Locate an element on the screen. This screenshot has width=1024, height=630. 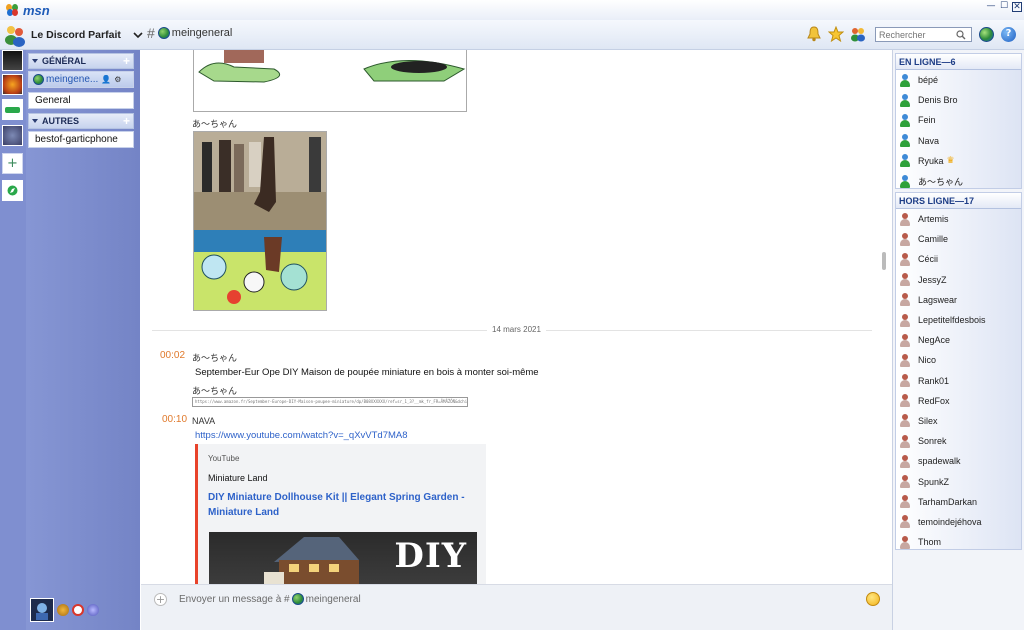
gear-icon: ⚙ is located at coordinates (117, 79).